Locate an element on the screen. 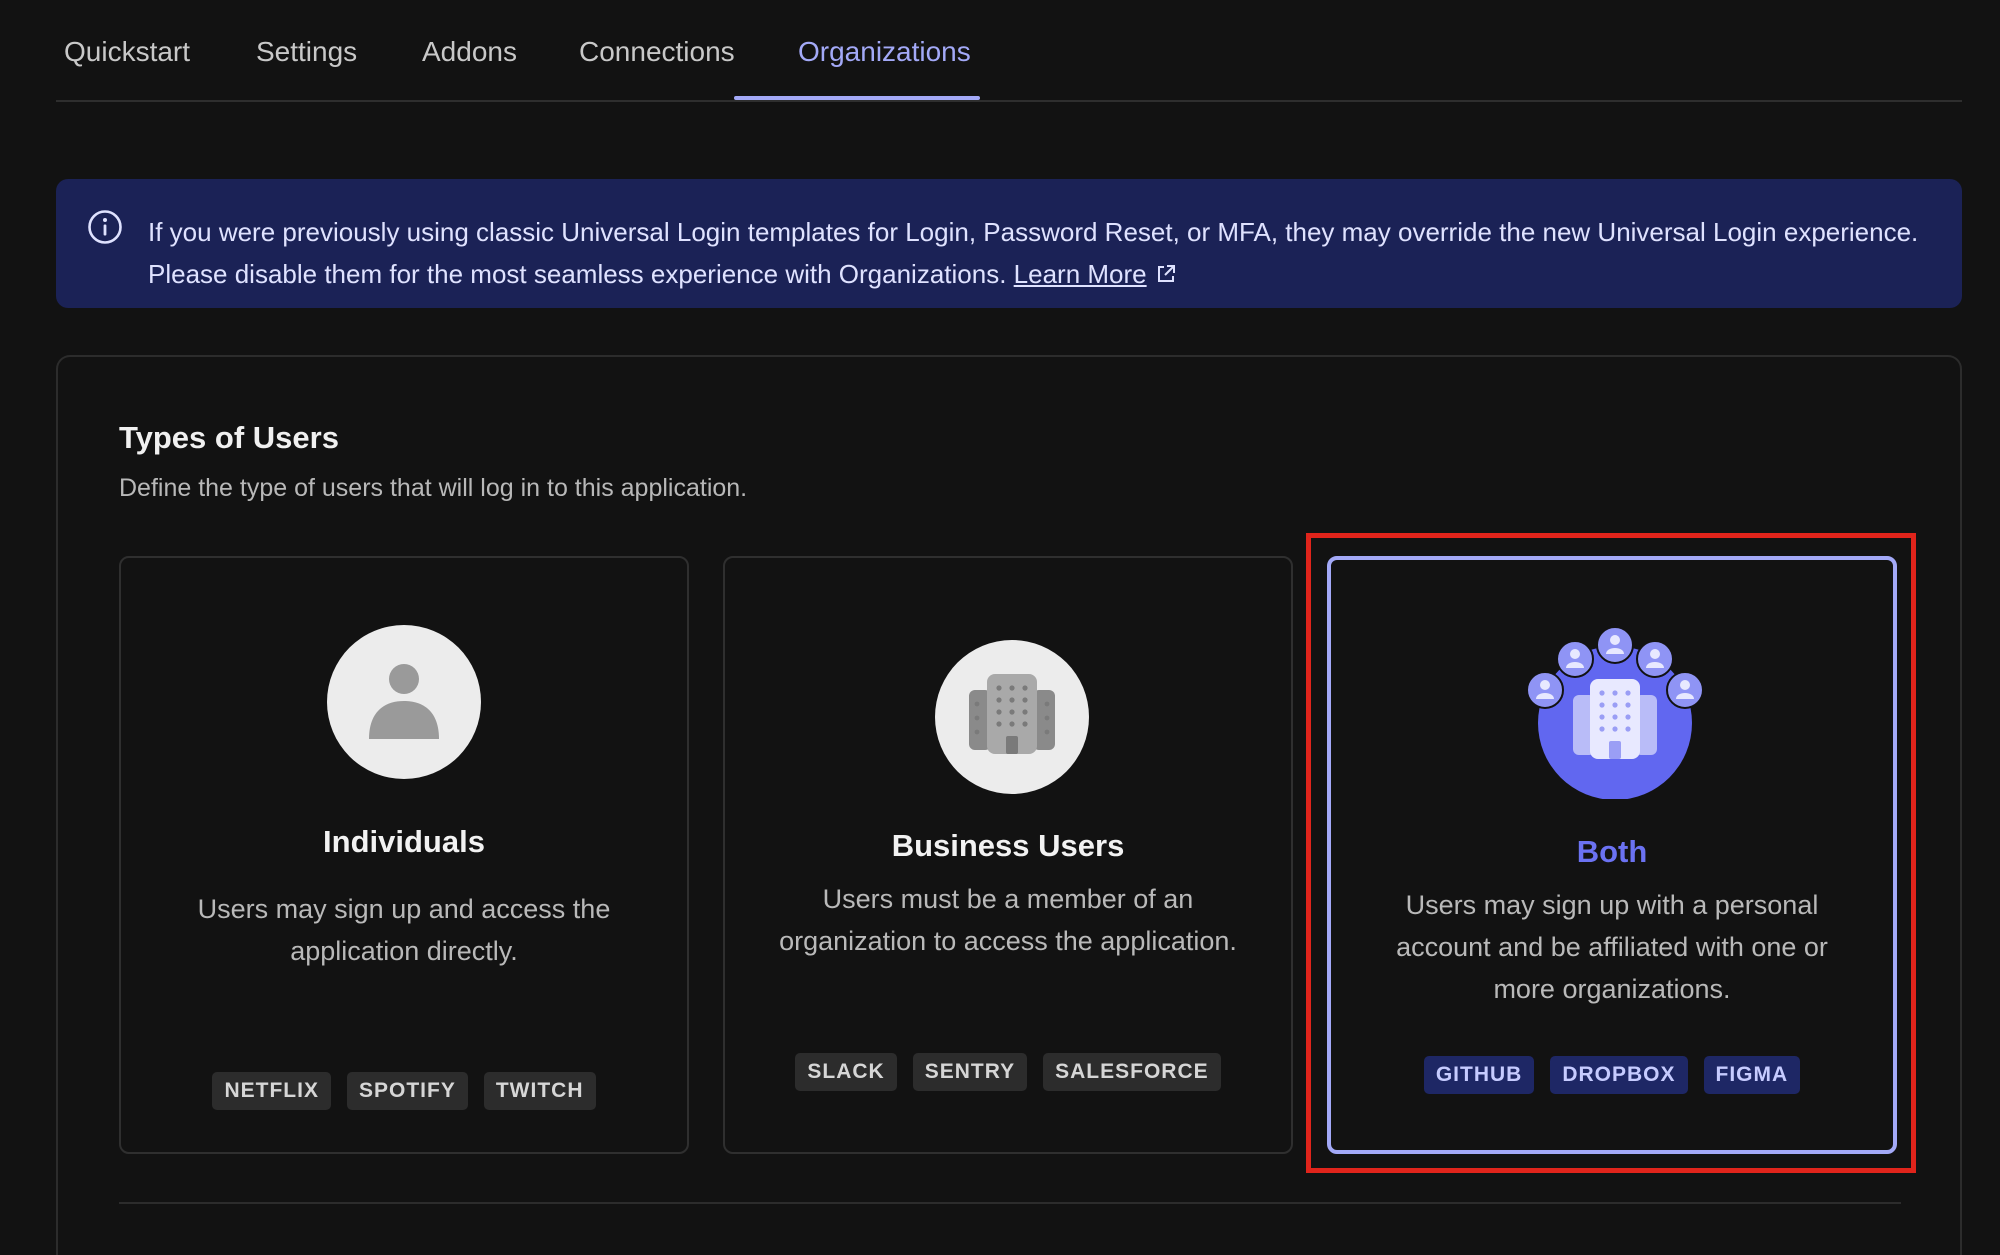 This screenshot has width=2000, height=1255. section-divider is located at coordinates (1010, 1203).